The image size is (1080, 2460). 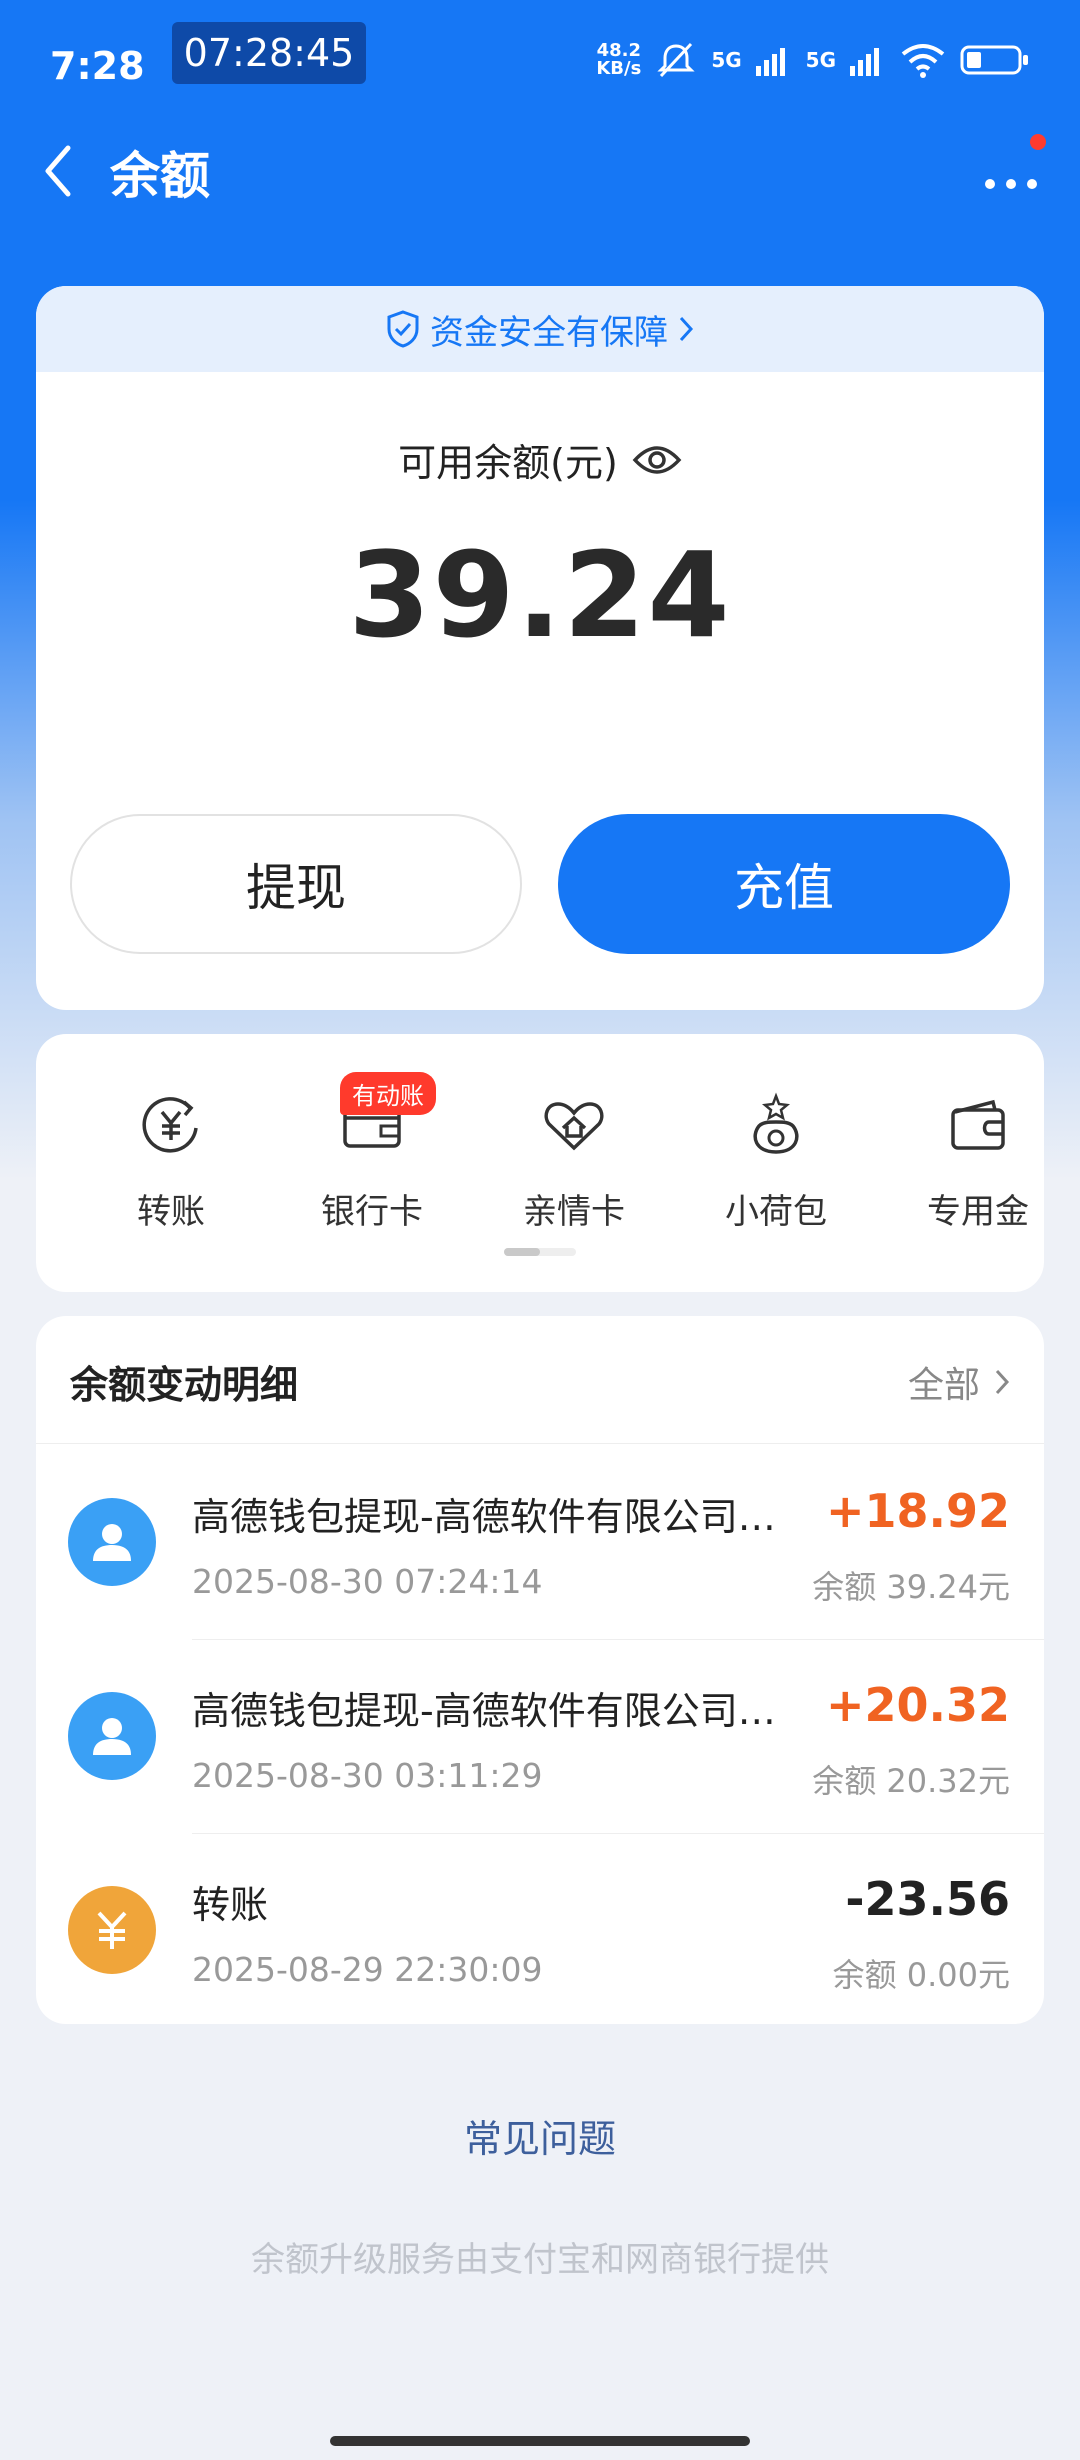 I want to click on fund-safety-link: 资金安全有保障, so click(x=540, y=329).